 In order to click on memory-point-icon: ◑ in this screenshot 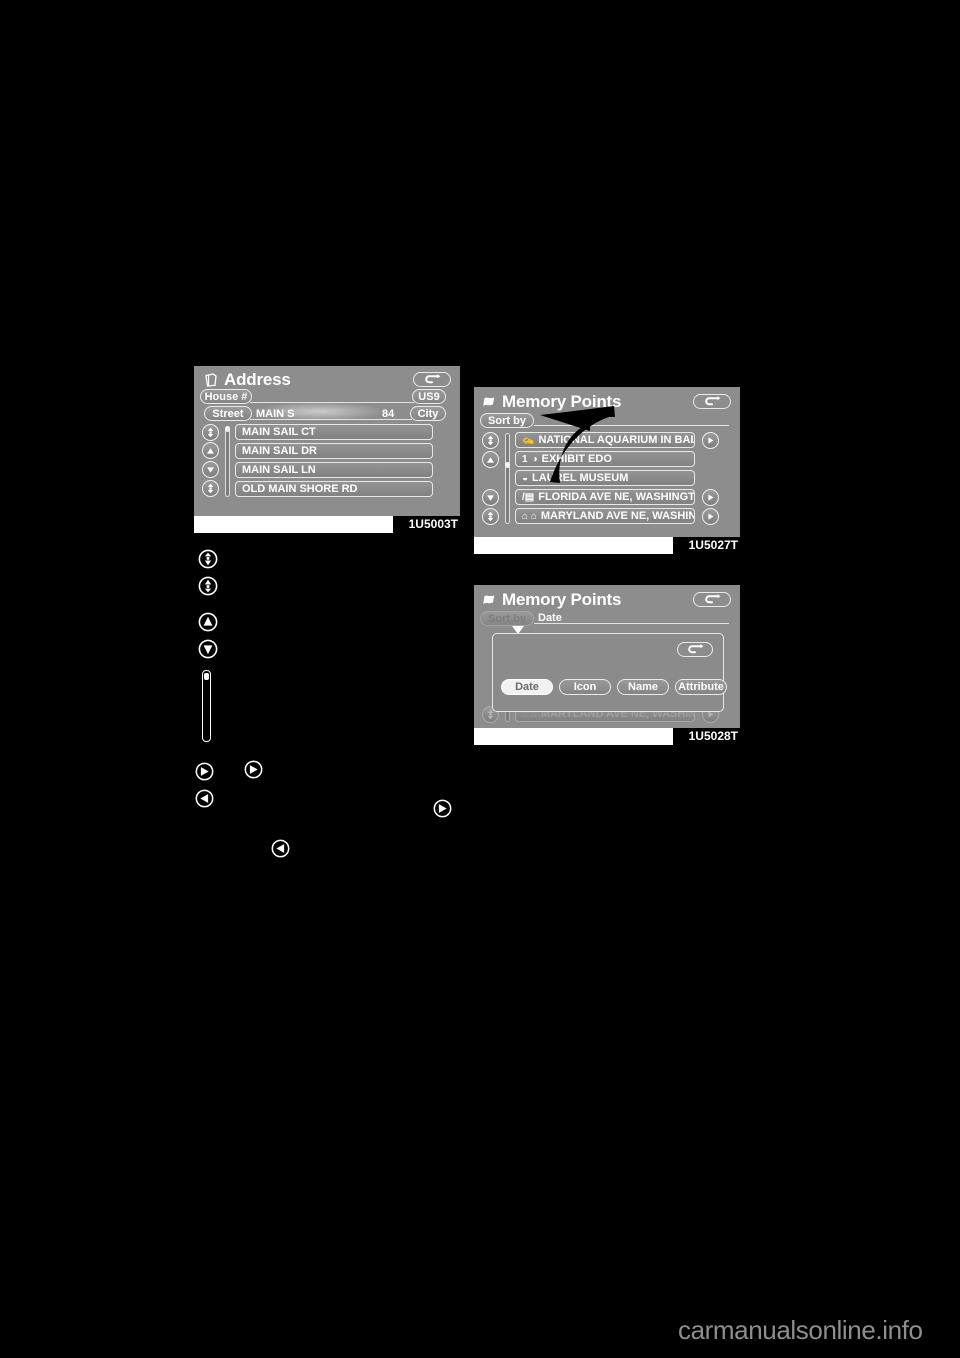, I will do `click(534, 459)`.